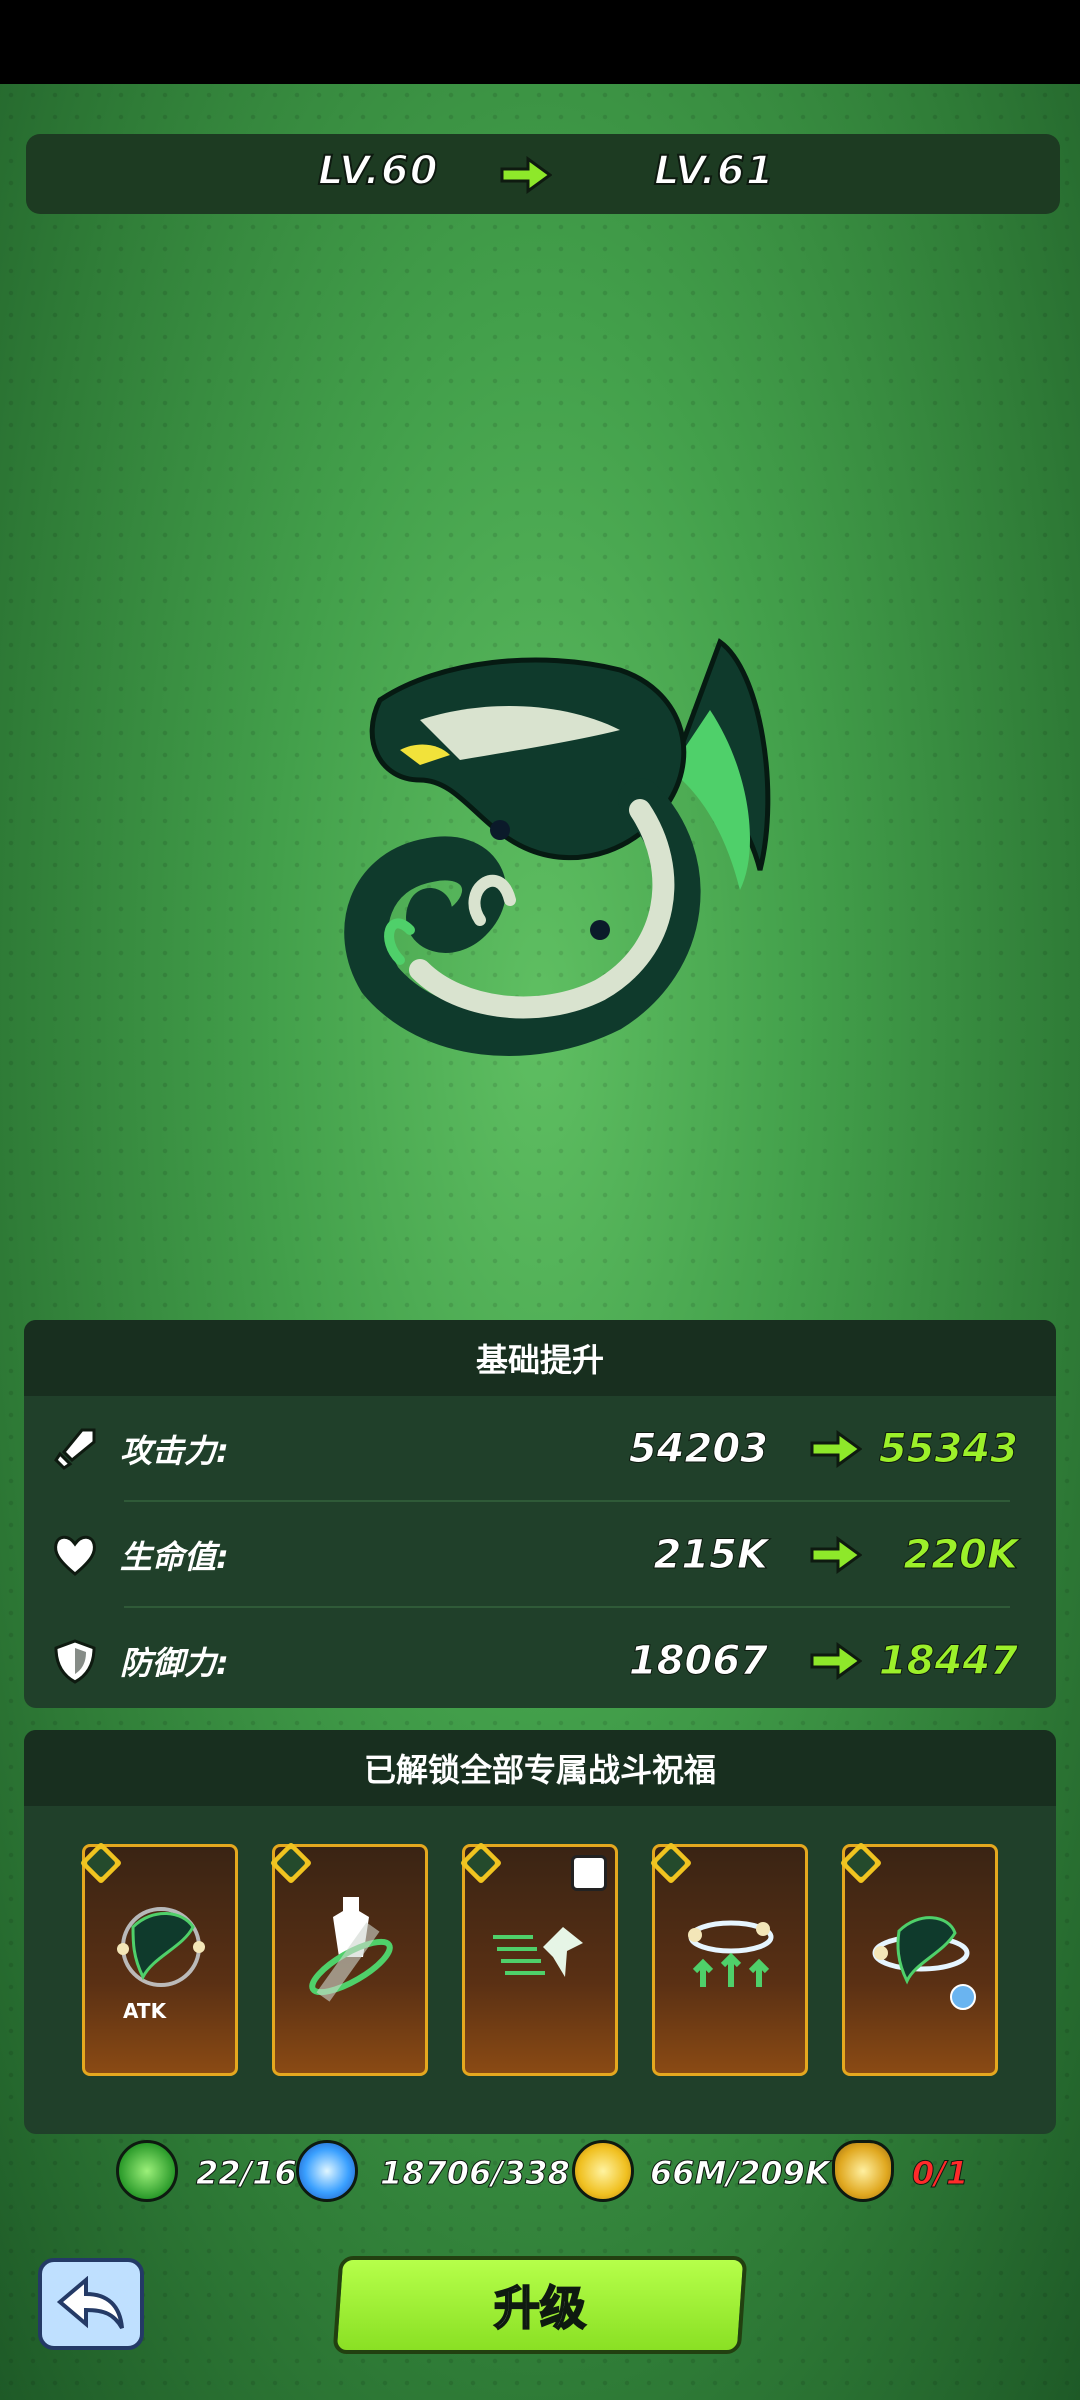 This screenshot has width=1080, height=2400. What do you see at coordinates (351, 1949) in the screenshot?
I see `warrior-ring-icon` at bounding box center [351, 1949].